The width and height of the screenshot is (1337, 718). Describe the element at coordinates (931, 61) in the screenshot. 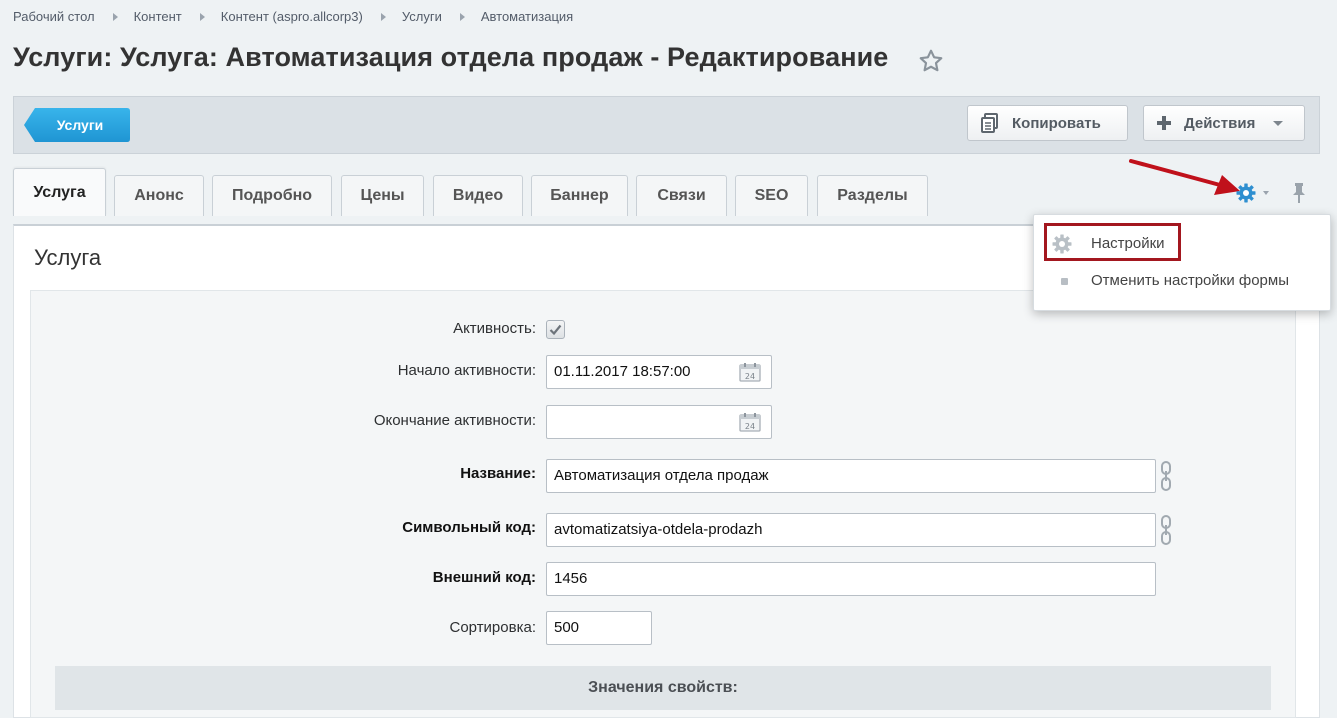

I see `star-icon` at that location.